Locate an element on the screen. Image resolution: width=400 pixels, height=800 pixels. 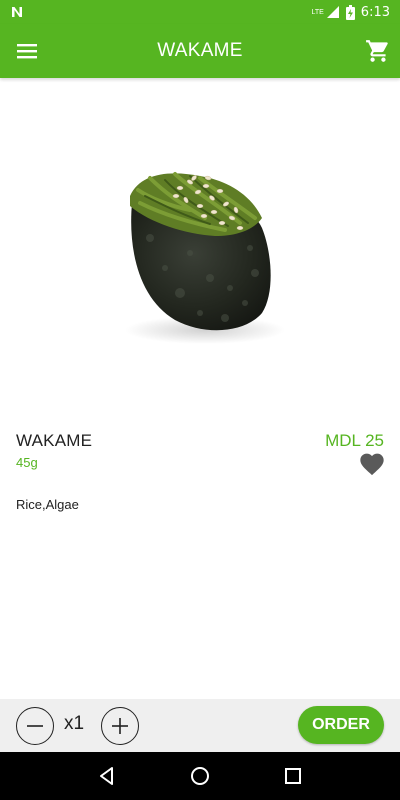
home-icon is located at coordinates (199, 776).